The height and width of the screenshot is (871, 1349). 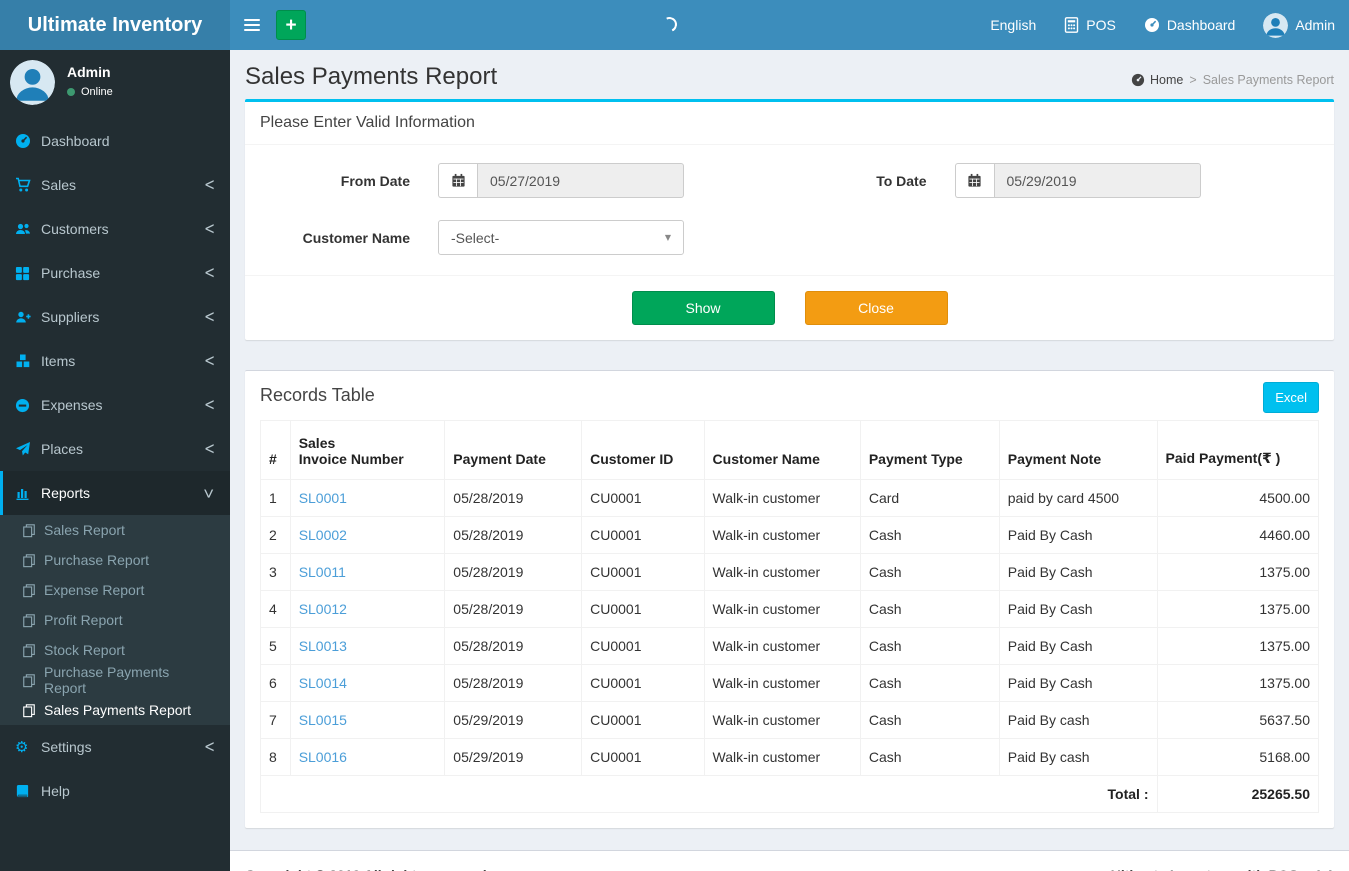 I want to click on sidebar-item-label: Sales, so click(x=59, y=185).